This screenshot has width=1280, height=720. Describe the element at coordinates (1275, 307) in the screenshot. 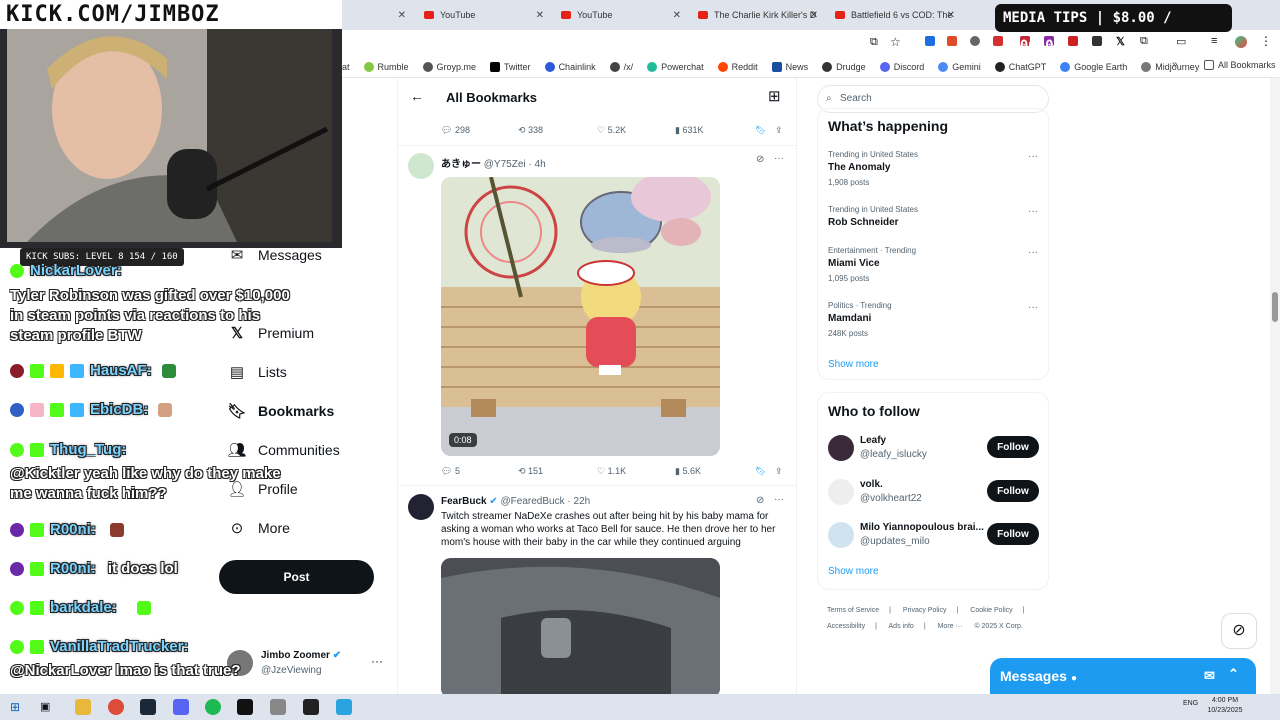

I see `scrollbar-thumb` at that location.